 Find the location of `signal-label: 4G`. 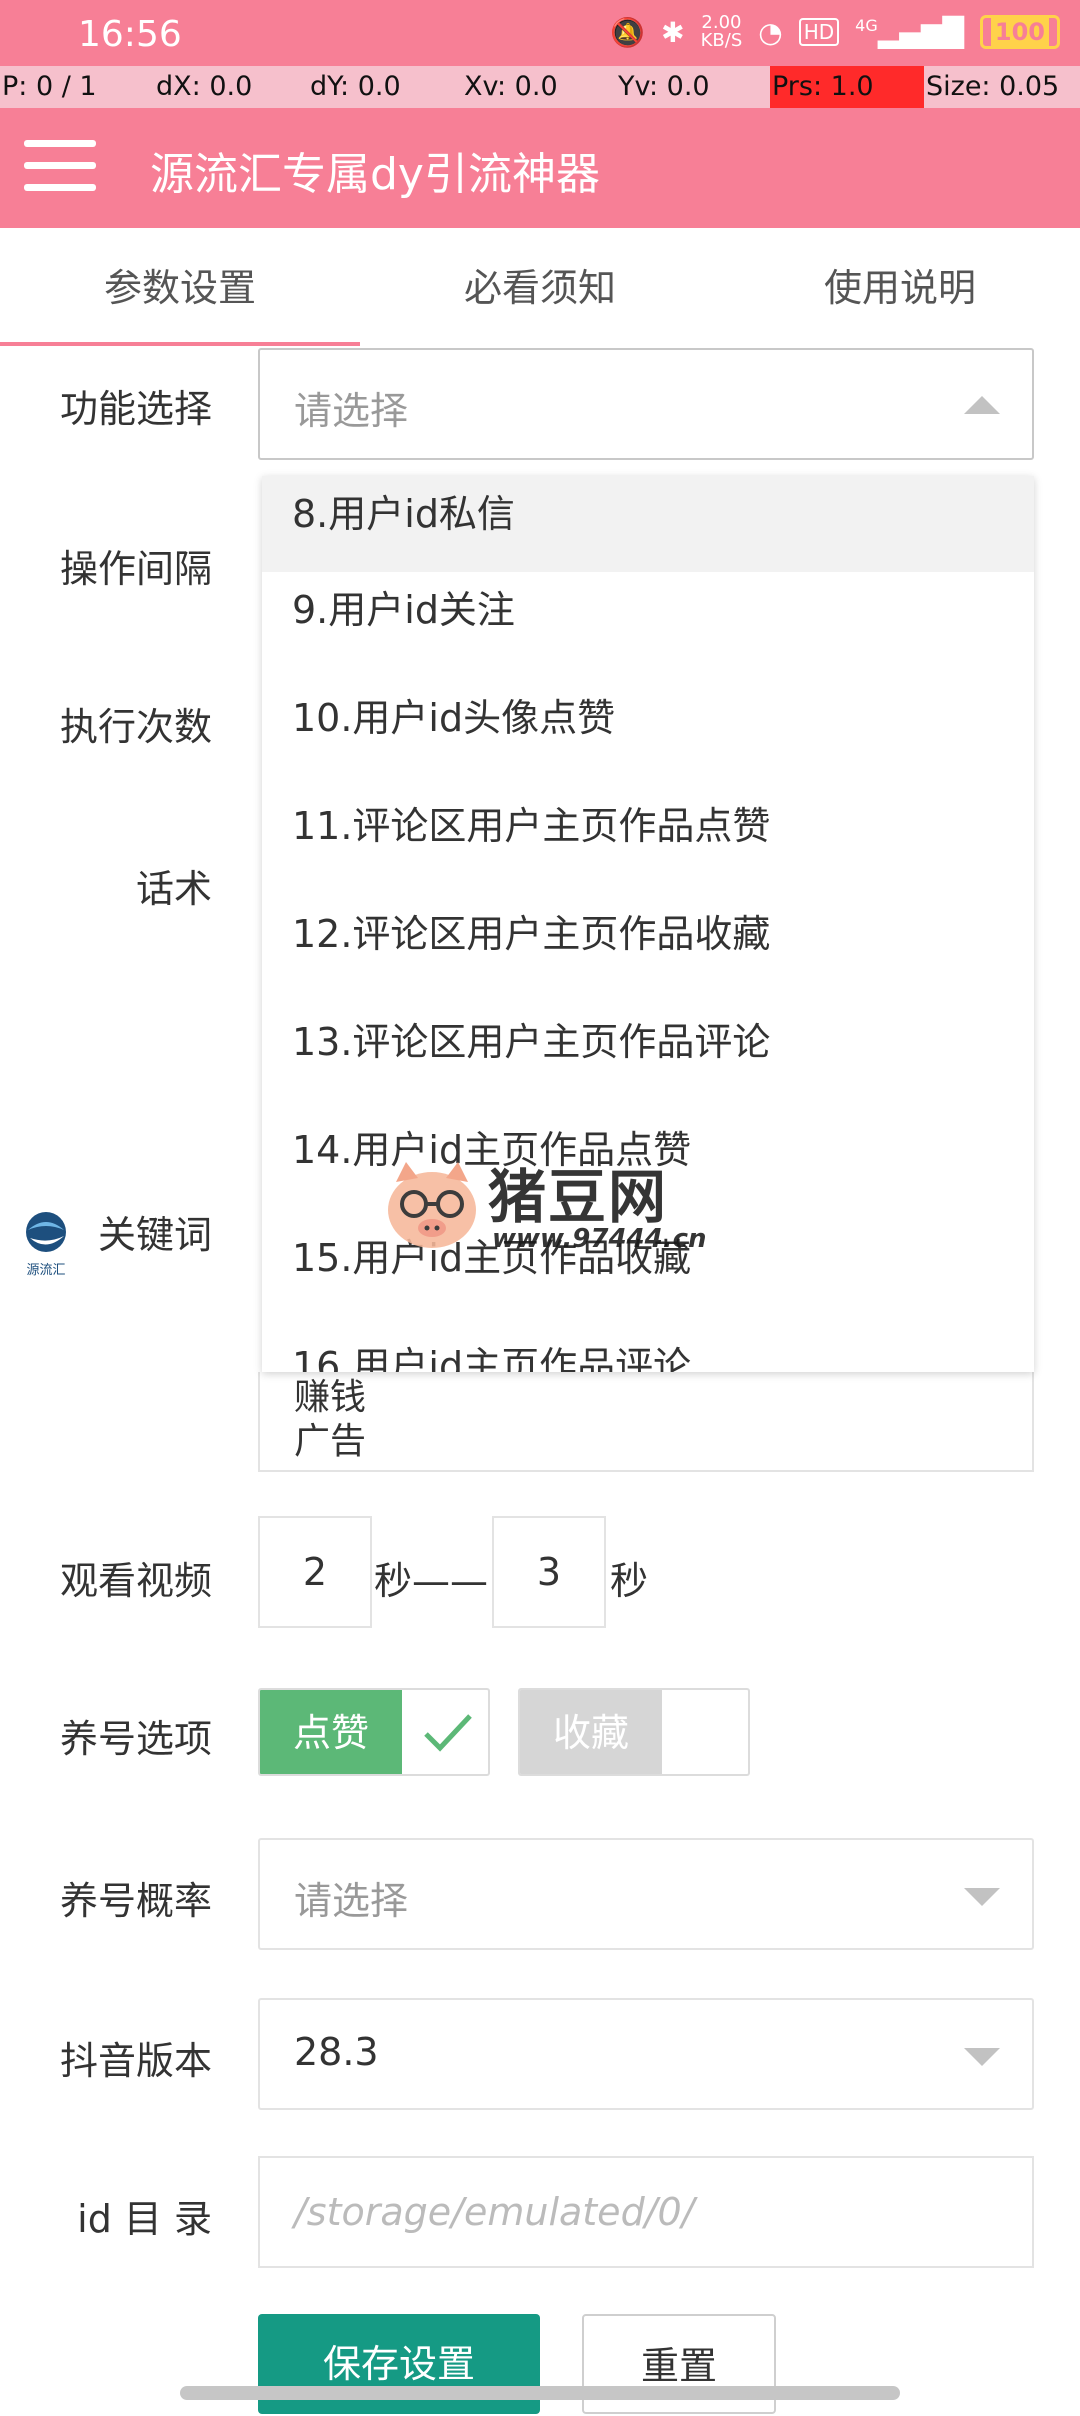

signal-label: 4G is located at coordinates (866, 25).